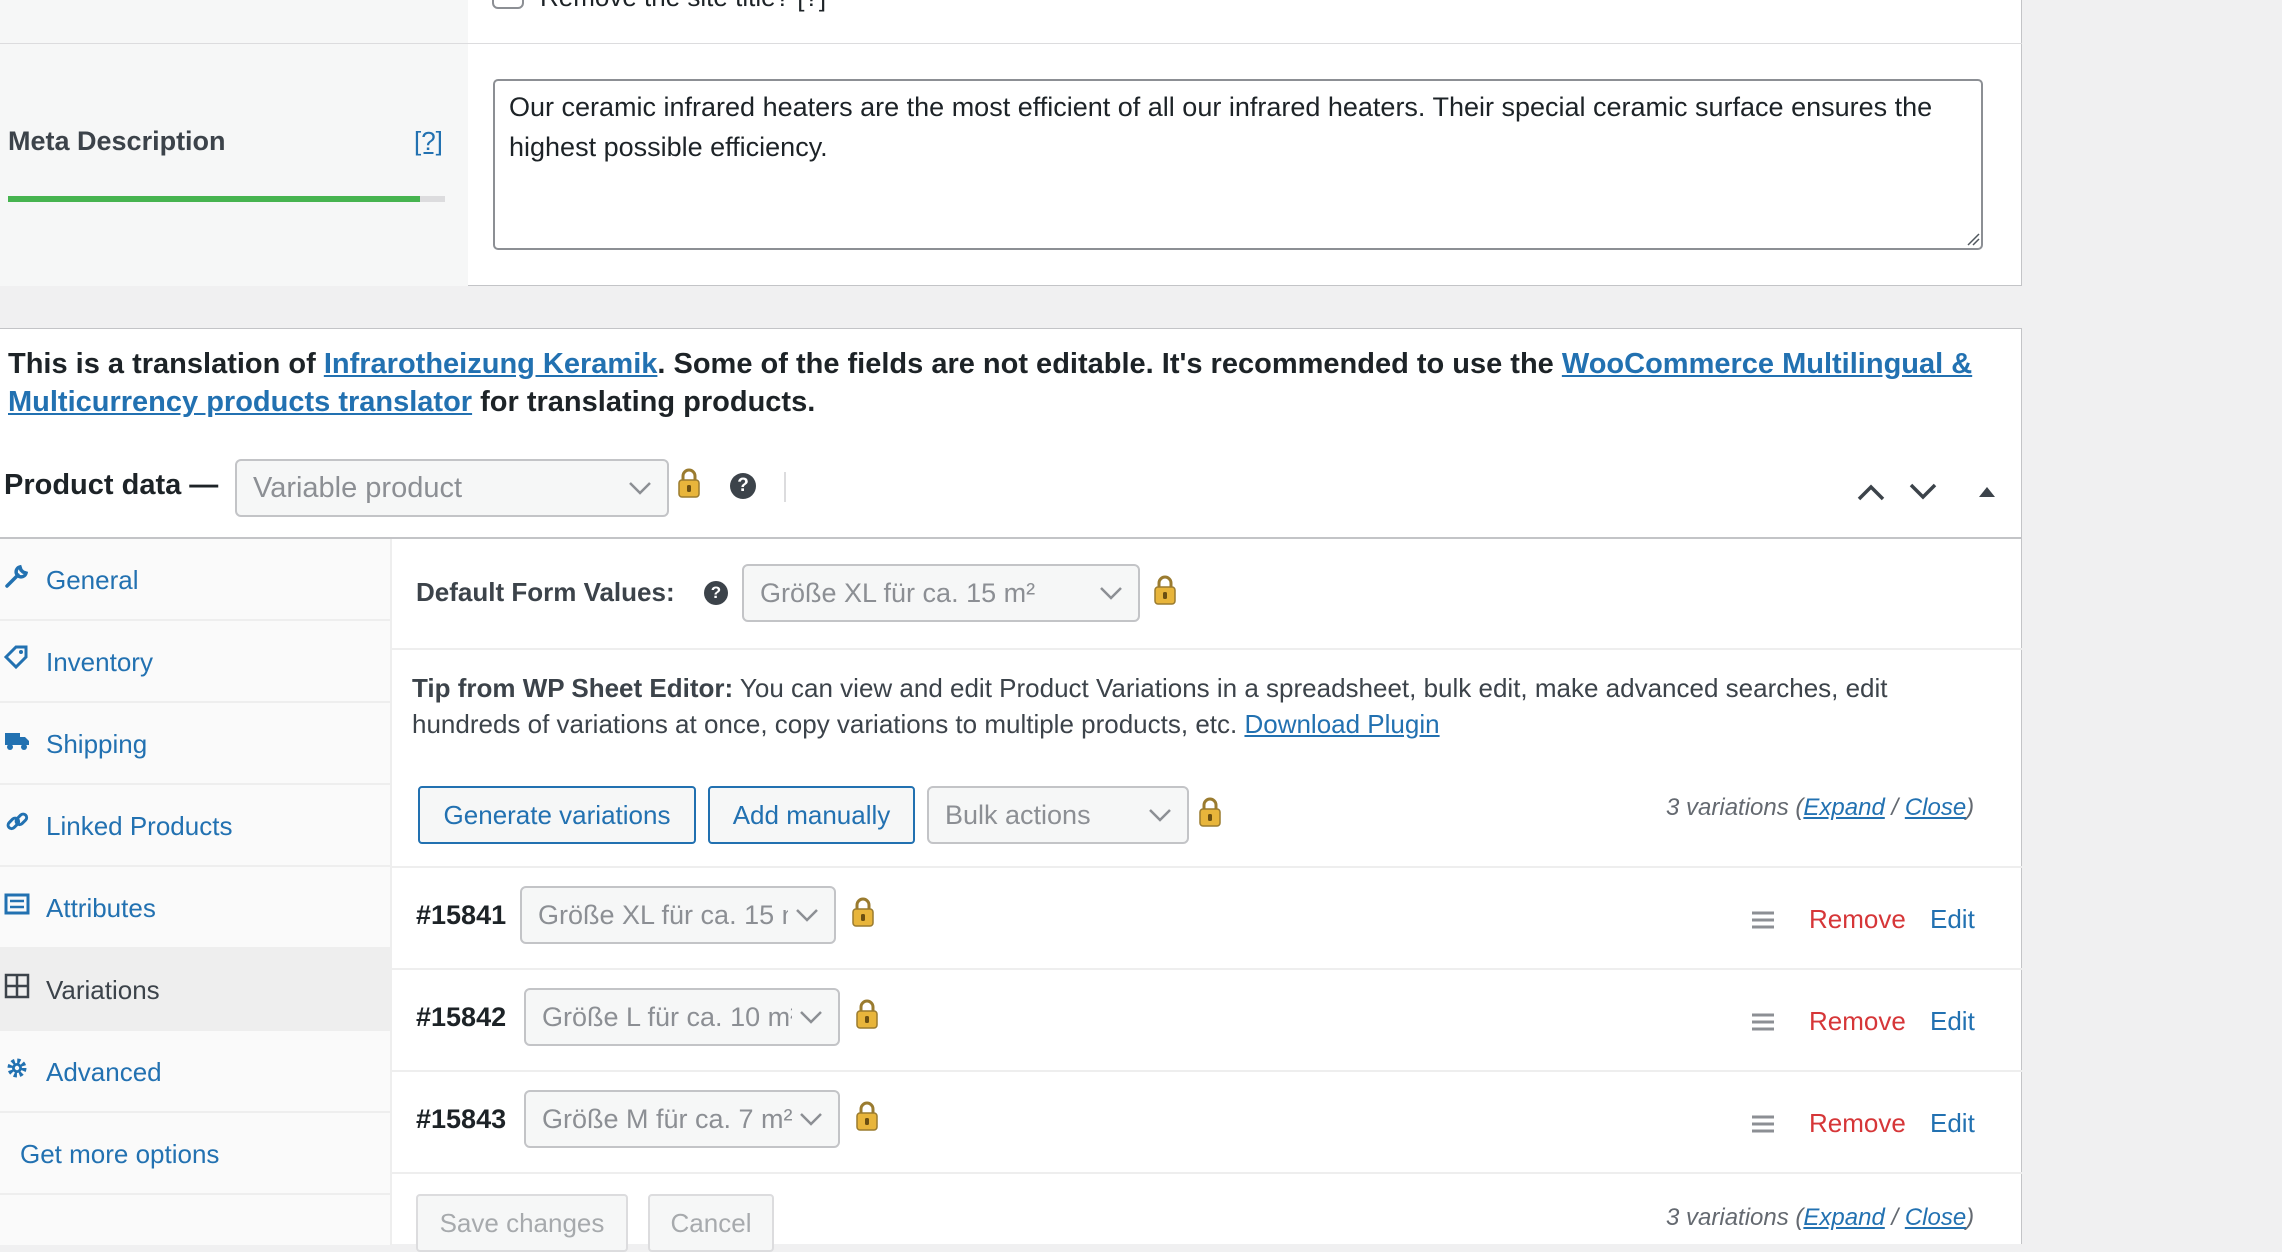 This screenshot has width=2282, height=1252. I want to click on notice-text: for translating products., so click(644, 402).